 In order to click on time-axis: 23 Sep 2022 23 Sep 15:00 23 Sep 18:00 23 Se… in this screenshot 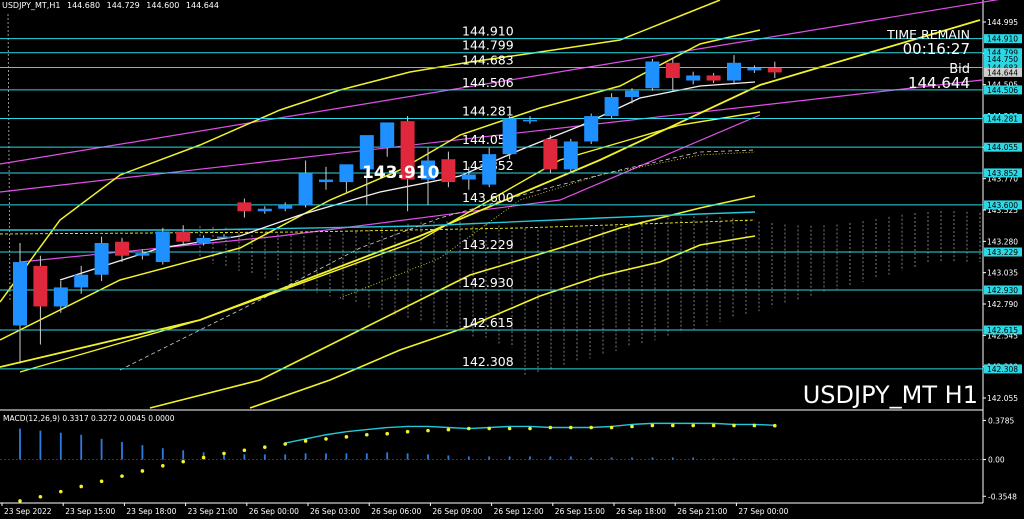, I will do `click(395, 509)`.